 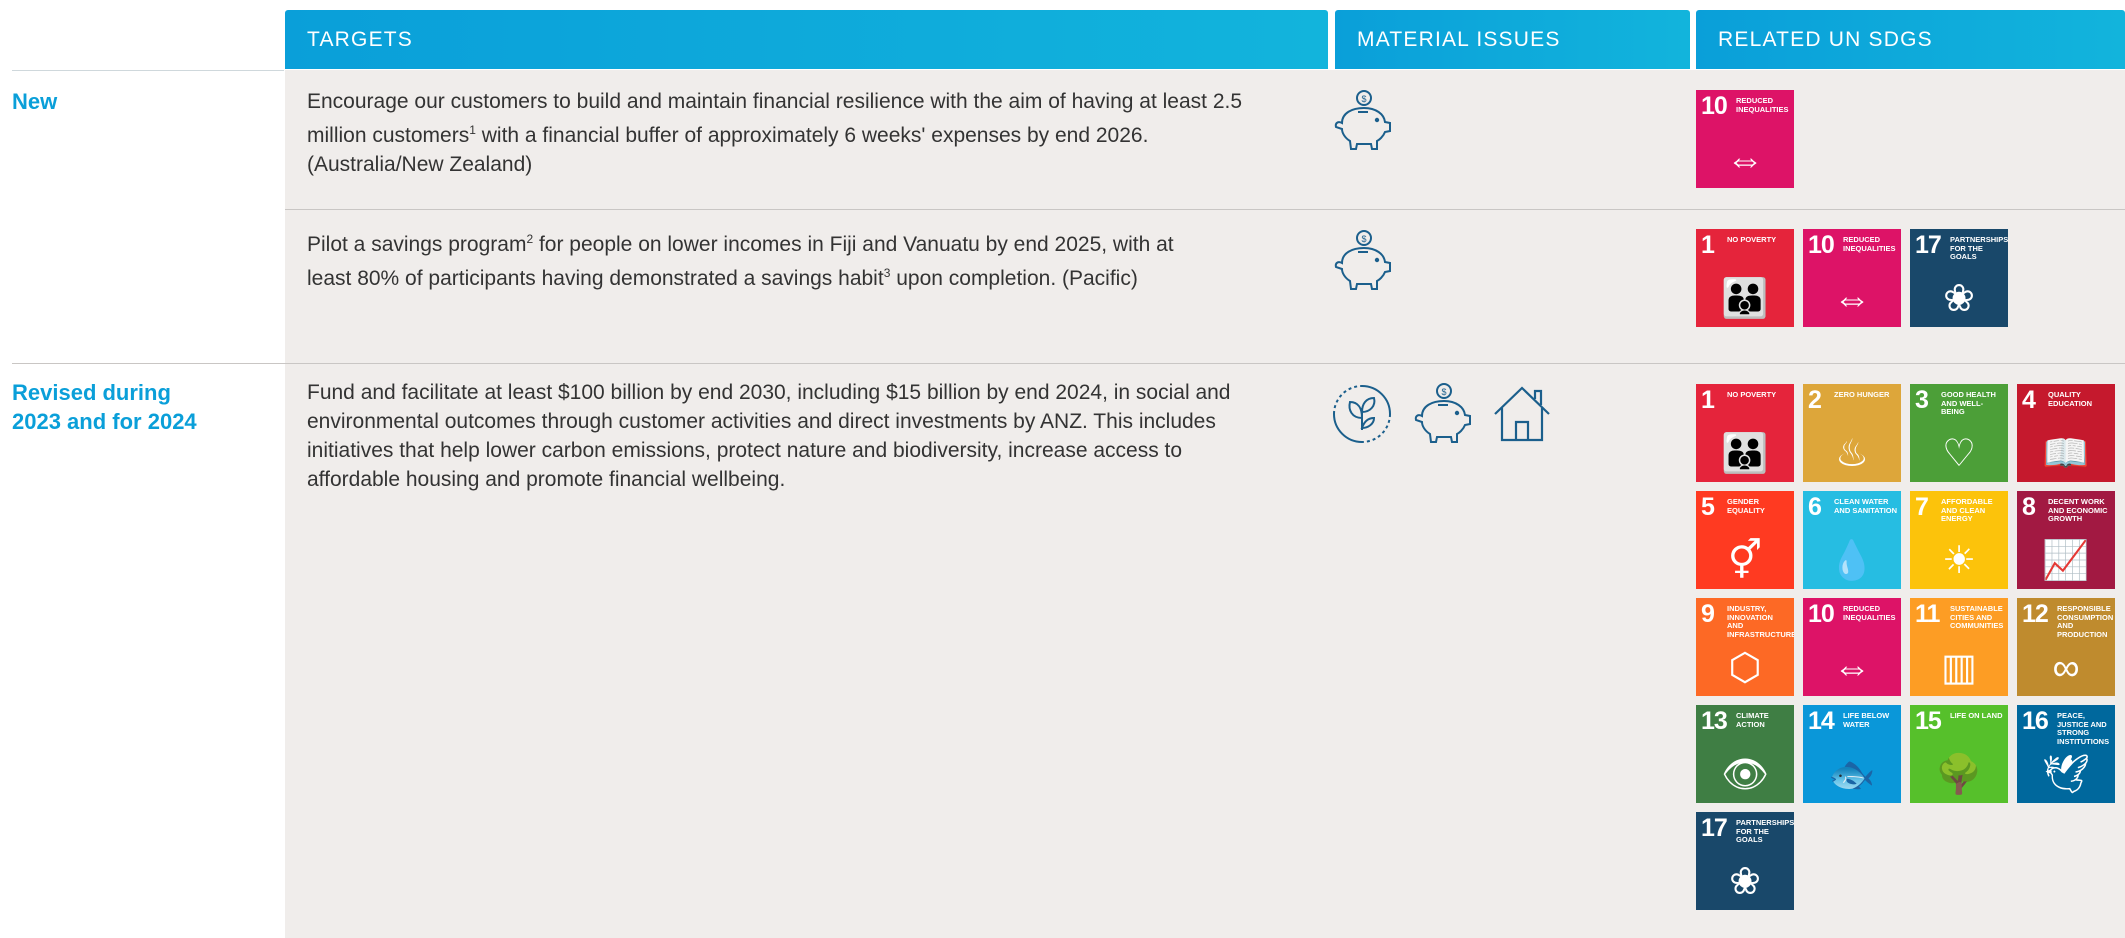 What do you see at coordinates (1760, 621) in the screenshot?
I see `sdg-title: Industry, innovation and infrastructure` at bounding box center [1760, 621].